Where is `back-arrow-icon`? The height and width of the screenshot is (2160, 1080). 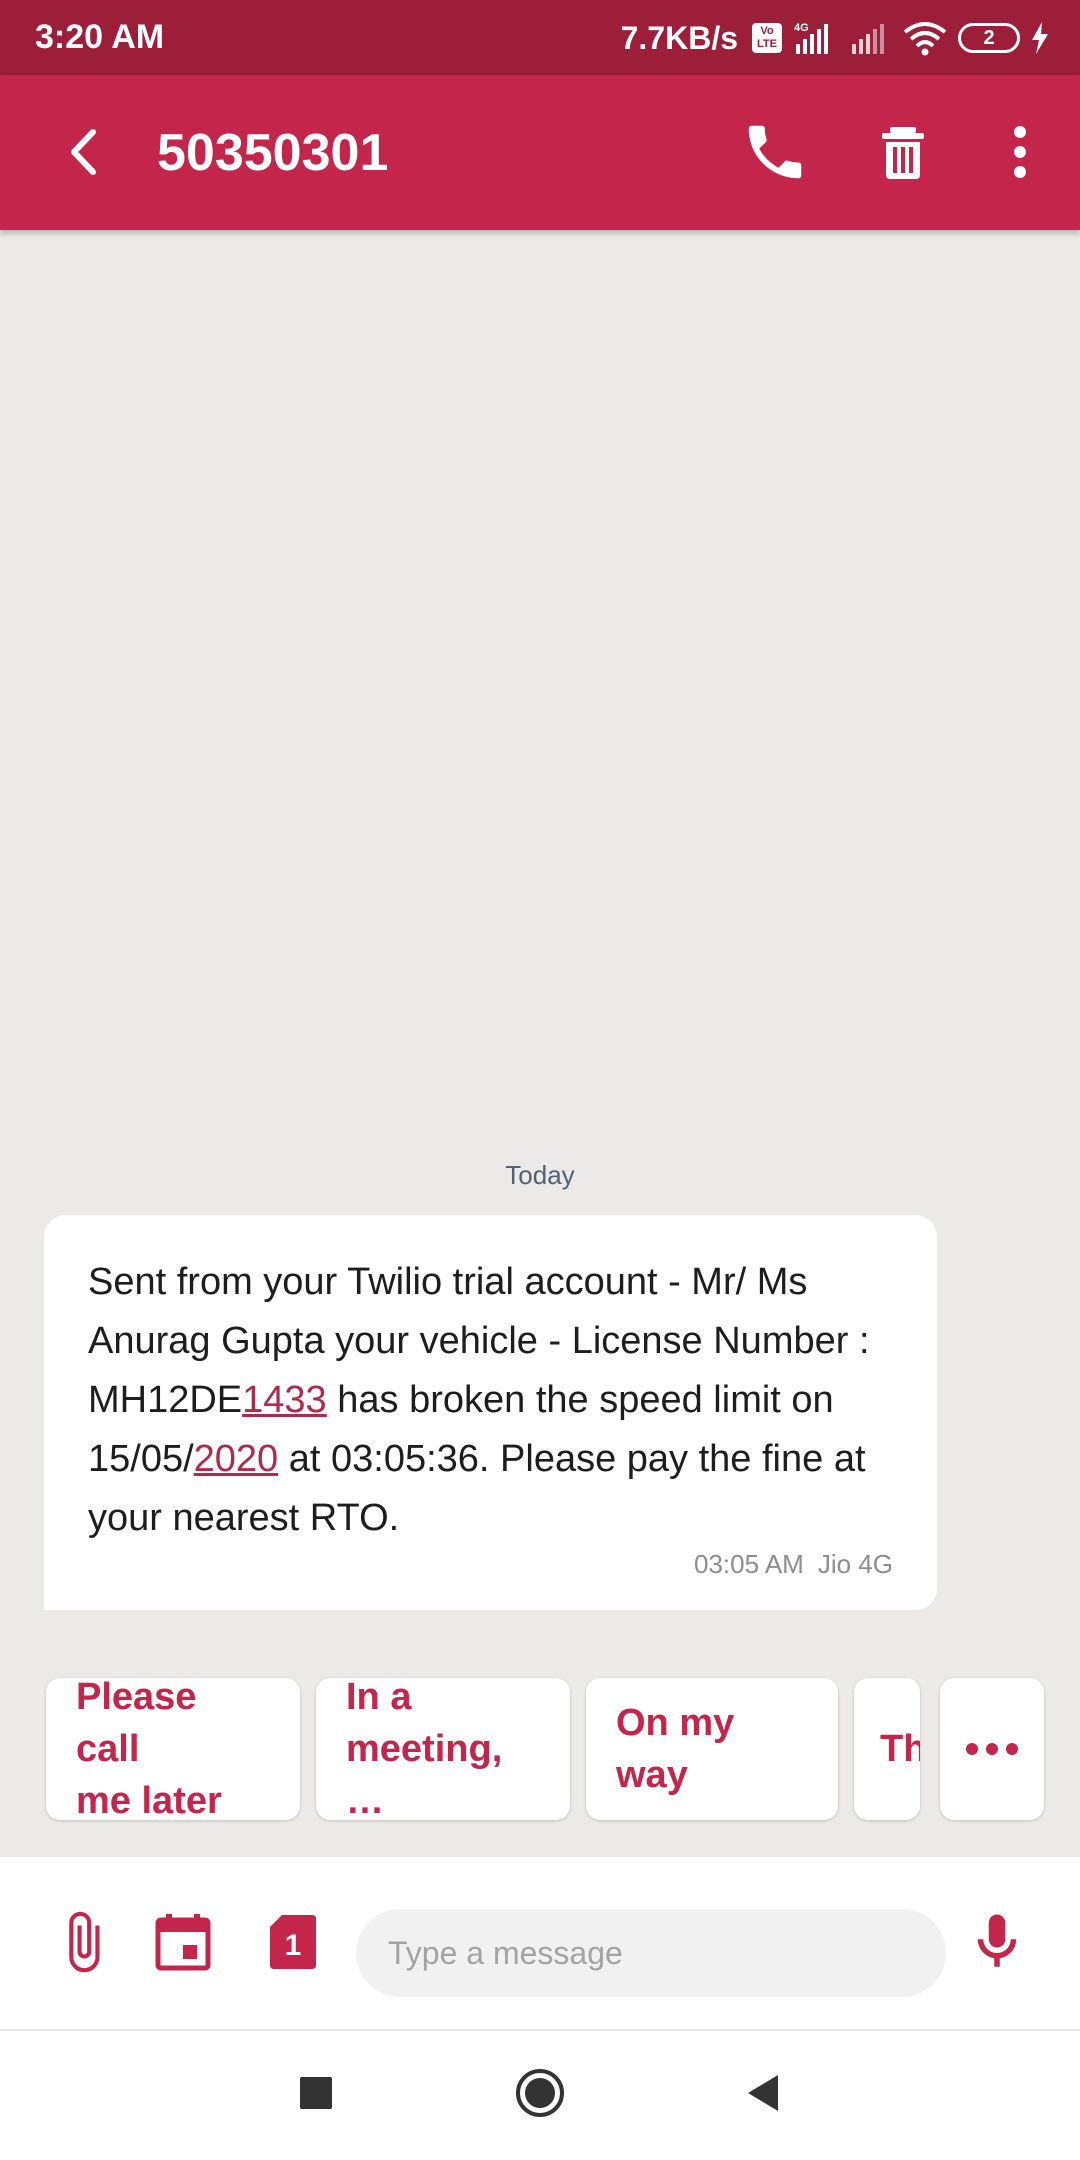
back-arrow-icon is located at coordinates (83, 152).